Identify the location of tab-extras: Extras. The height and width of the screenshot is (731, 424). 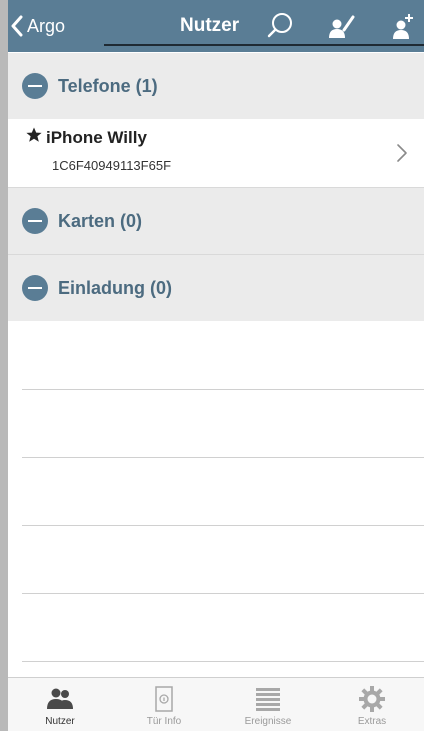
(372, 704).